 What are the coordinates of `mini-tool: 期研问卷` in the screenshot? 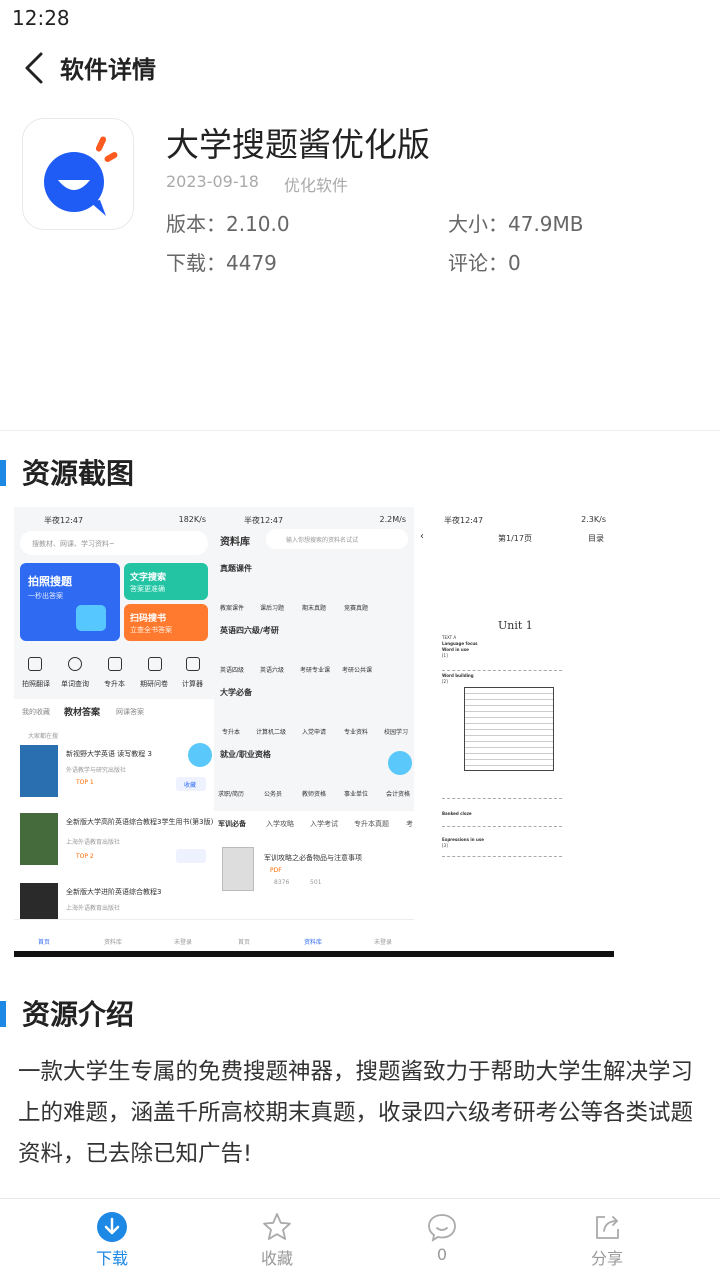 It's located at (154, 684).